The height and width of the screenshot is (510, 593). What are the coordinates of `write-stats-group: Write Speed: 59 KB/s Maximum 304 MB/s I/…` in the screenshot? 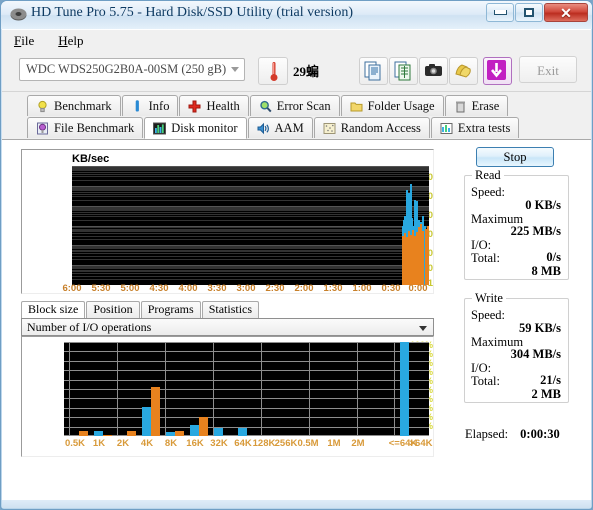 It's located at (516, 347).